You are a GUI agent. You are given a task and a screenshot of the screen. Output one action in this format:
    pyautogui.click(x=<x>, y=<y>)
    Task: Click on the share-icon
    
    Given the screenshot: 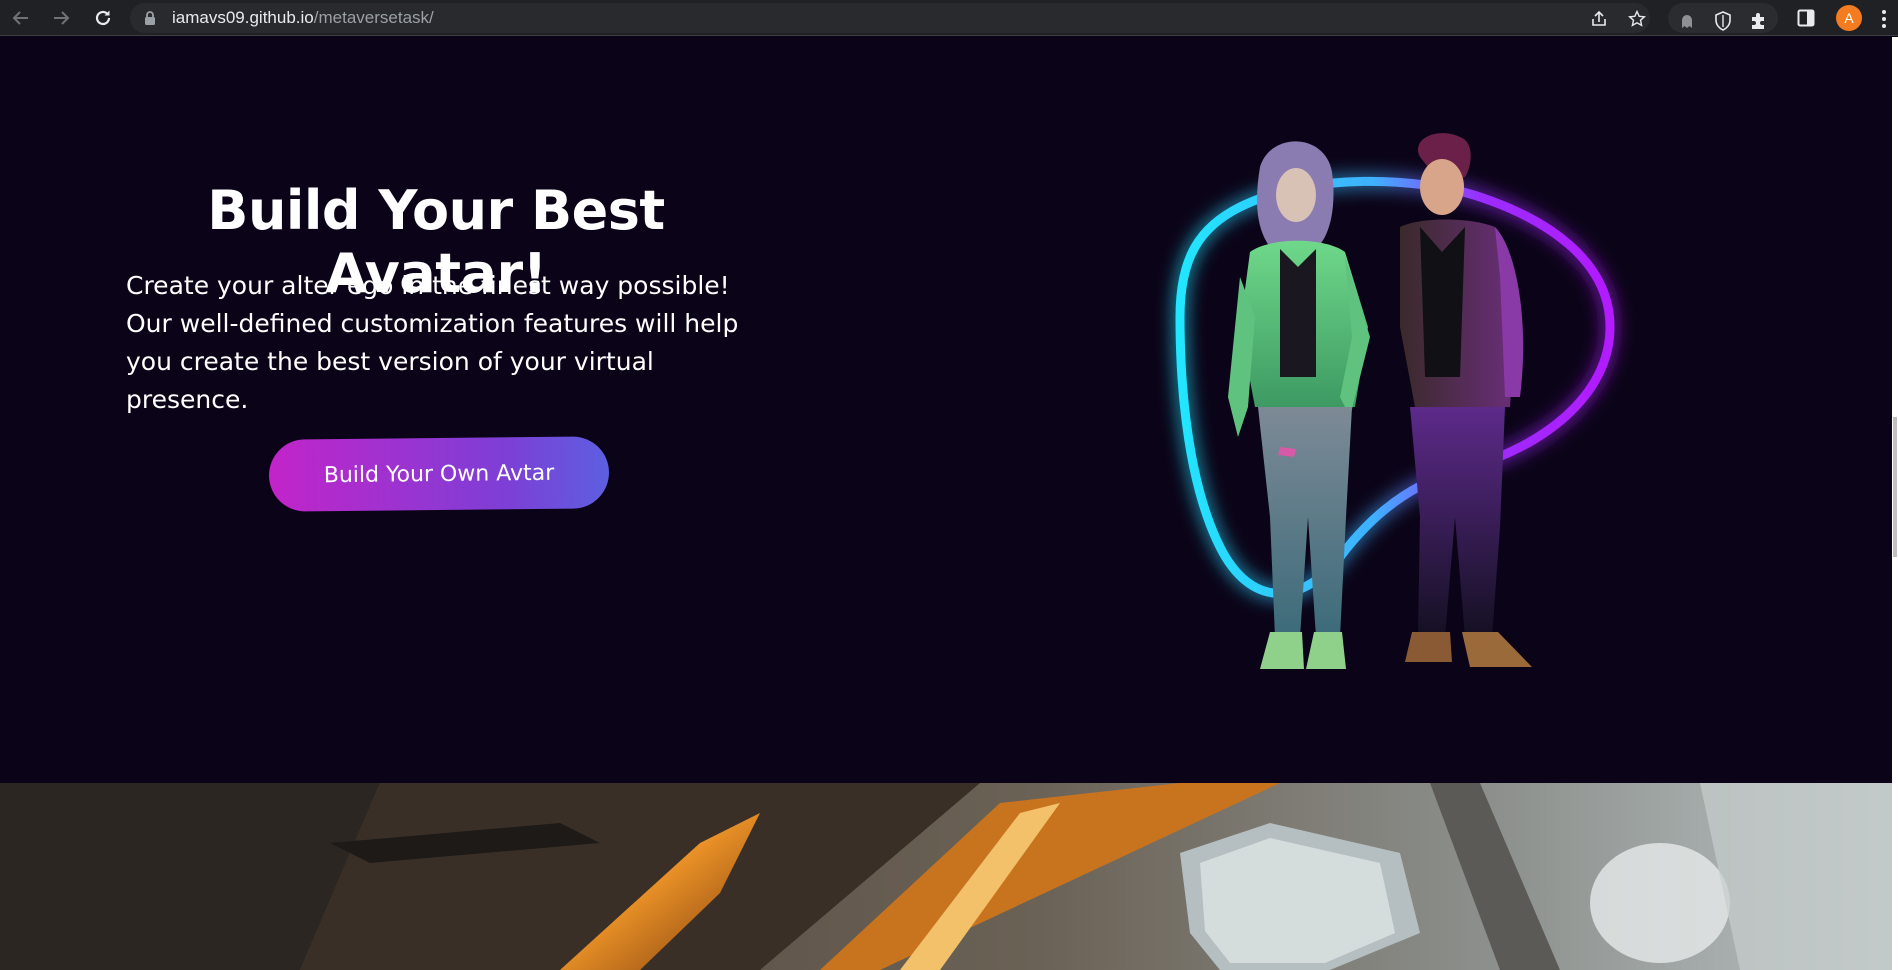 What is the action you would take?
    pyautogui.click(x=1599, y=19)
    